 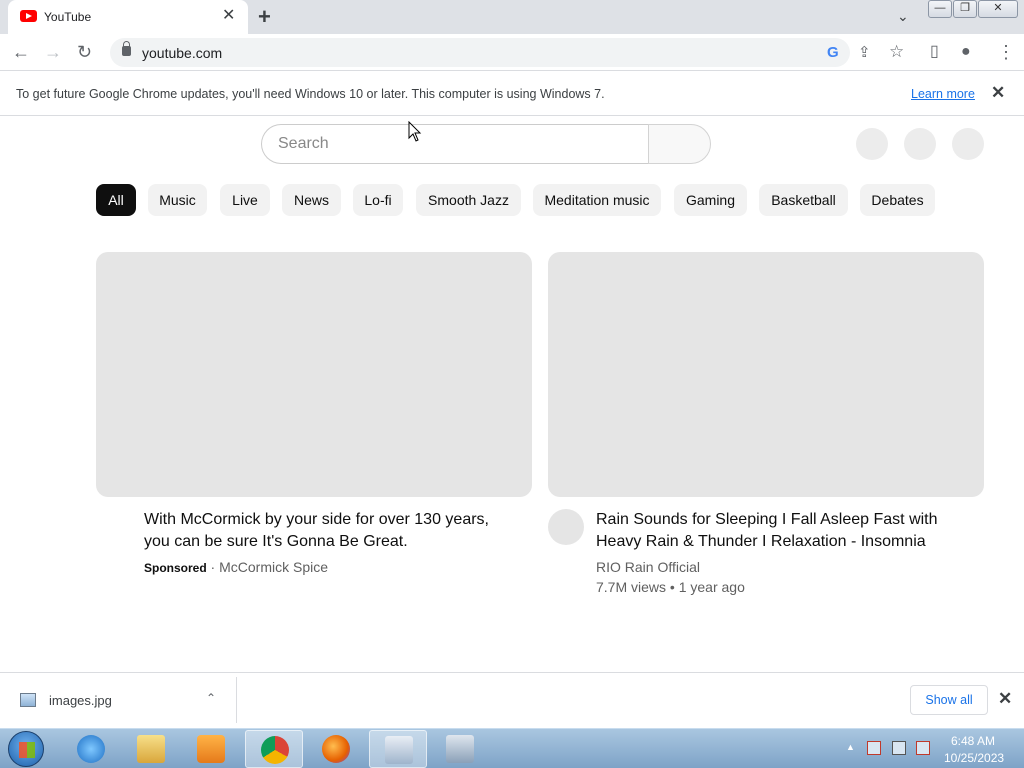 I want to click on channel-name: McCormick Spice, so click(x=273, y=567).